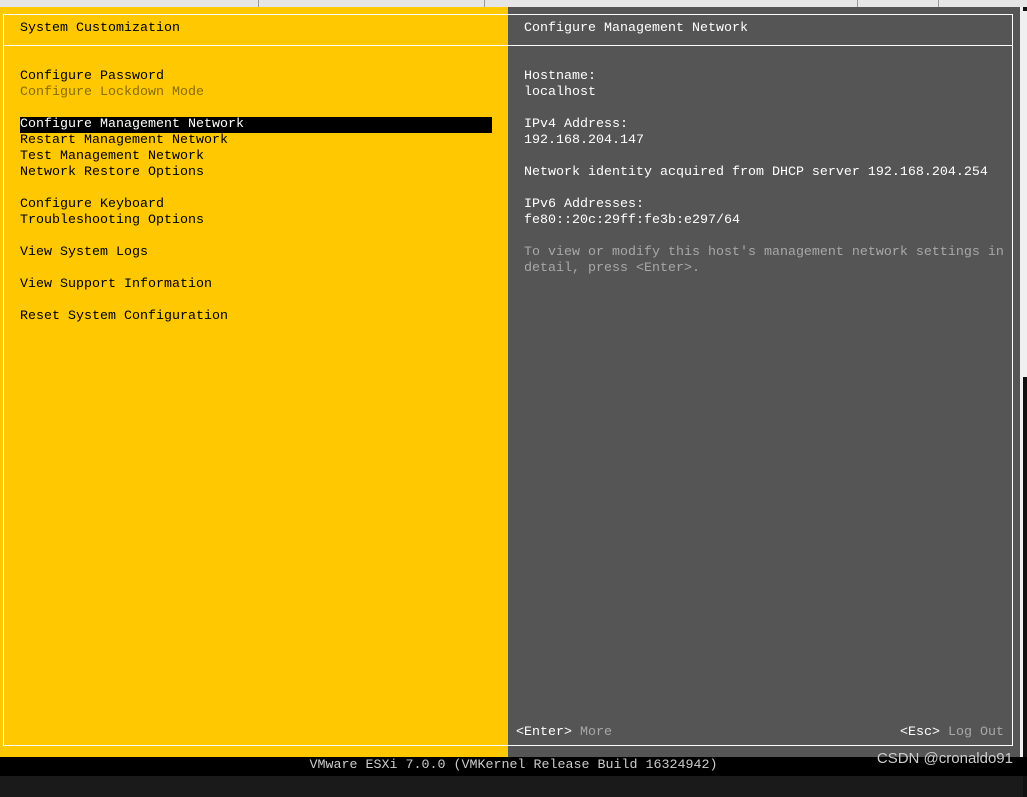 The width and height of the screenshot is (1027, 797). Describe the element at coordinates (112, 173) in the screenshot. I see `menu-item-network-restore-options: Network Restore Options` at that location.